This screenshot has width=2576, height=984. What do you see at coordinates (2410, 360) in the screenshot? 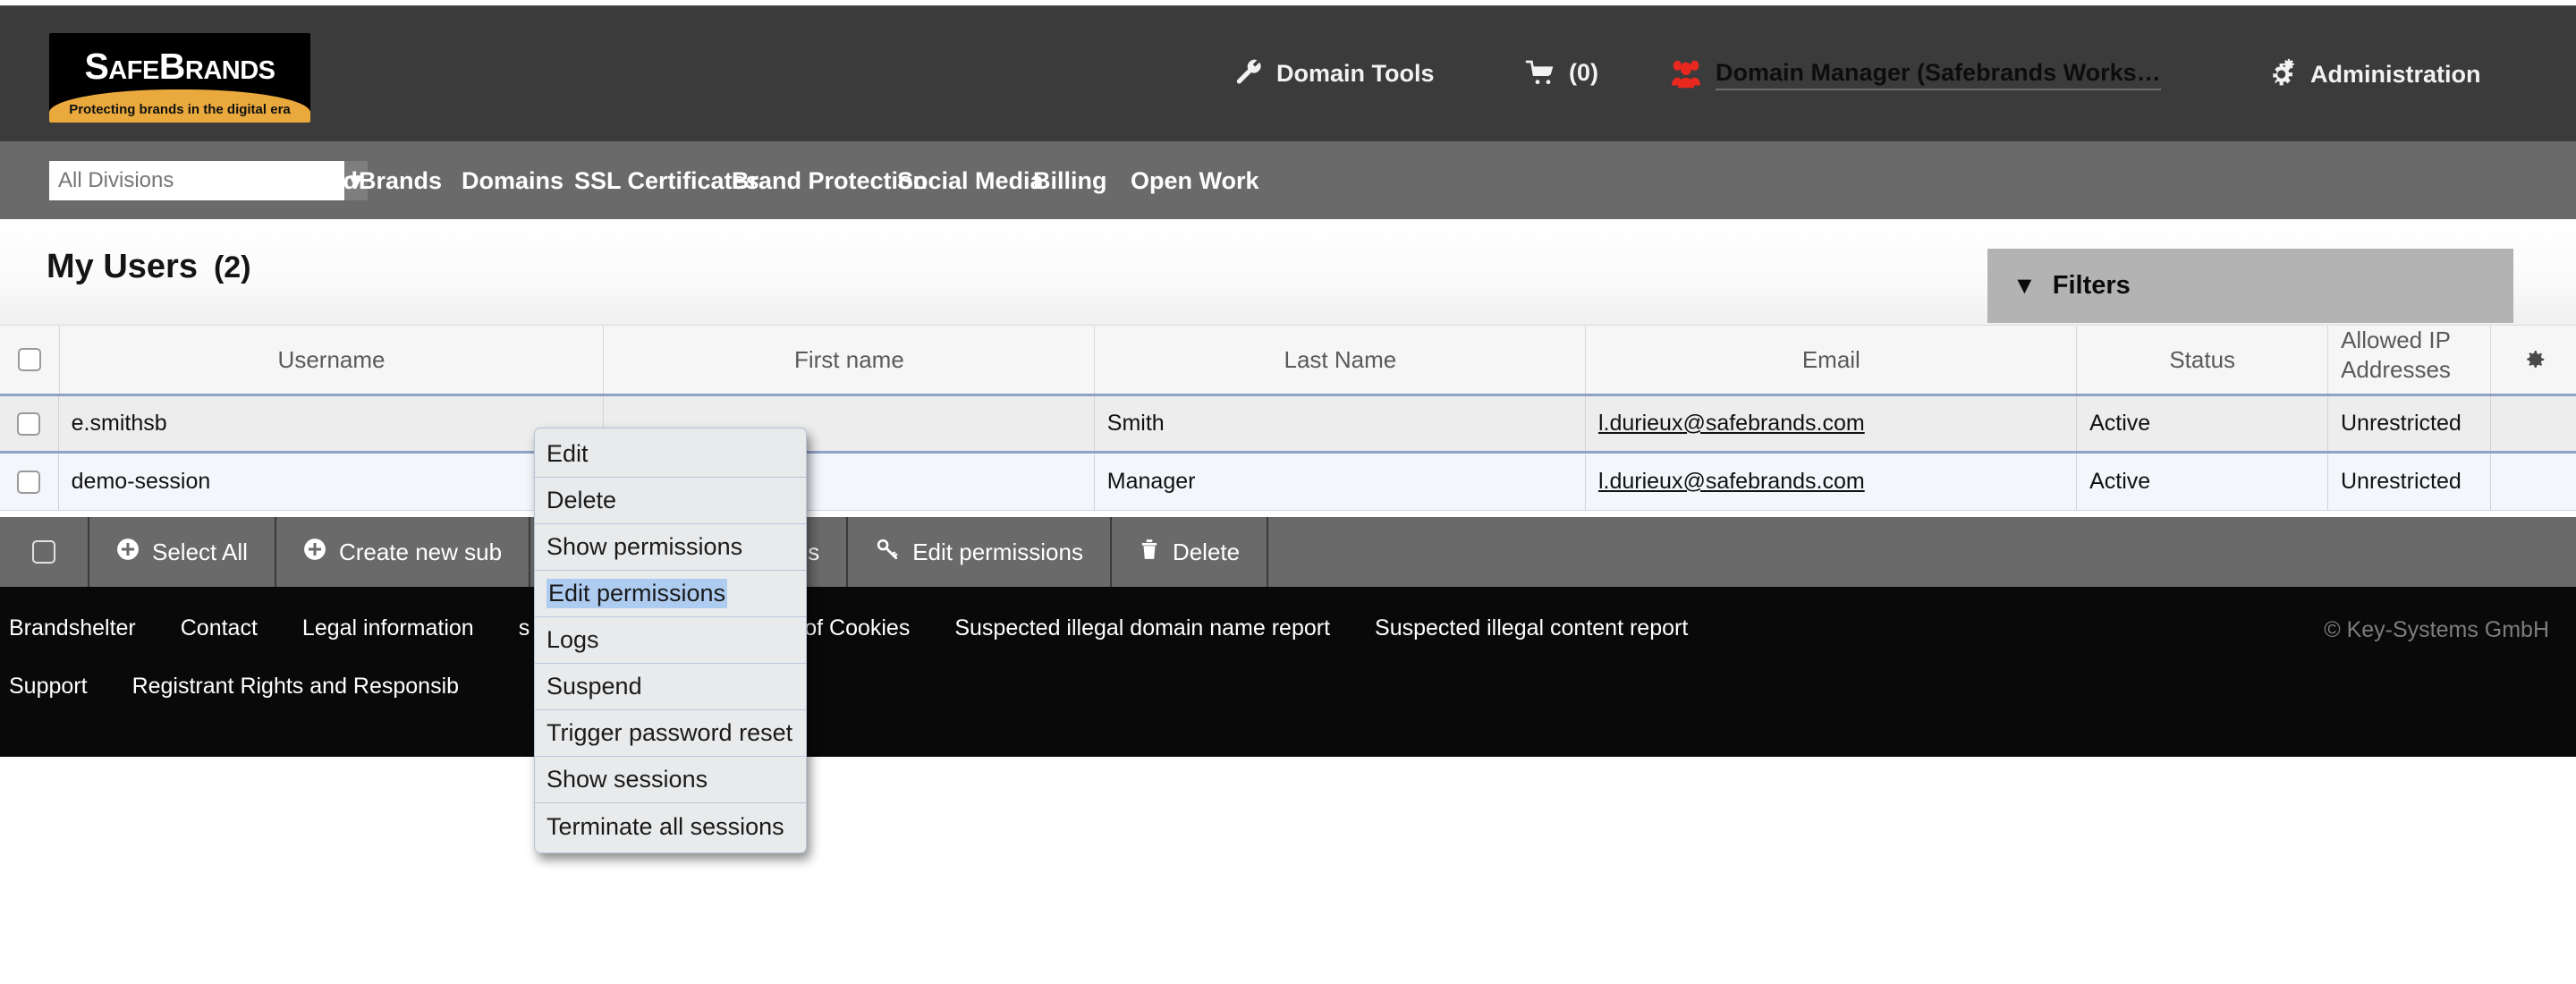
I see `column-header-allowed-ip: Allowed IP Addresses` at bounding box center [2410, 360].